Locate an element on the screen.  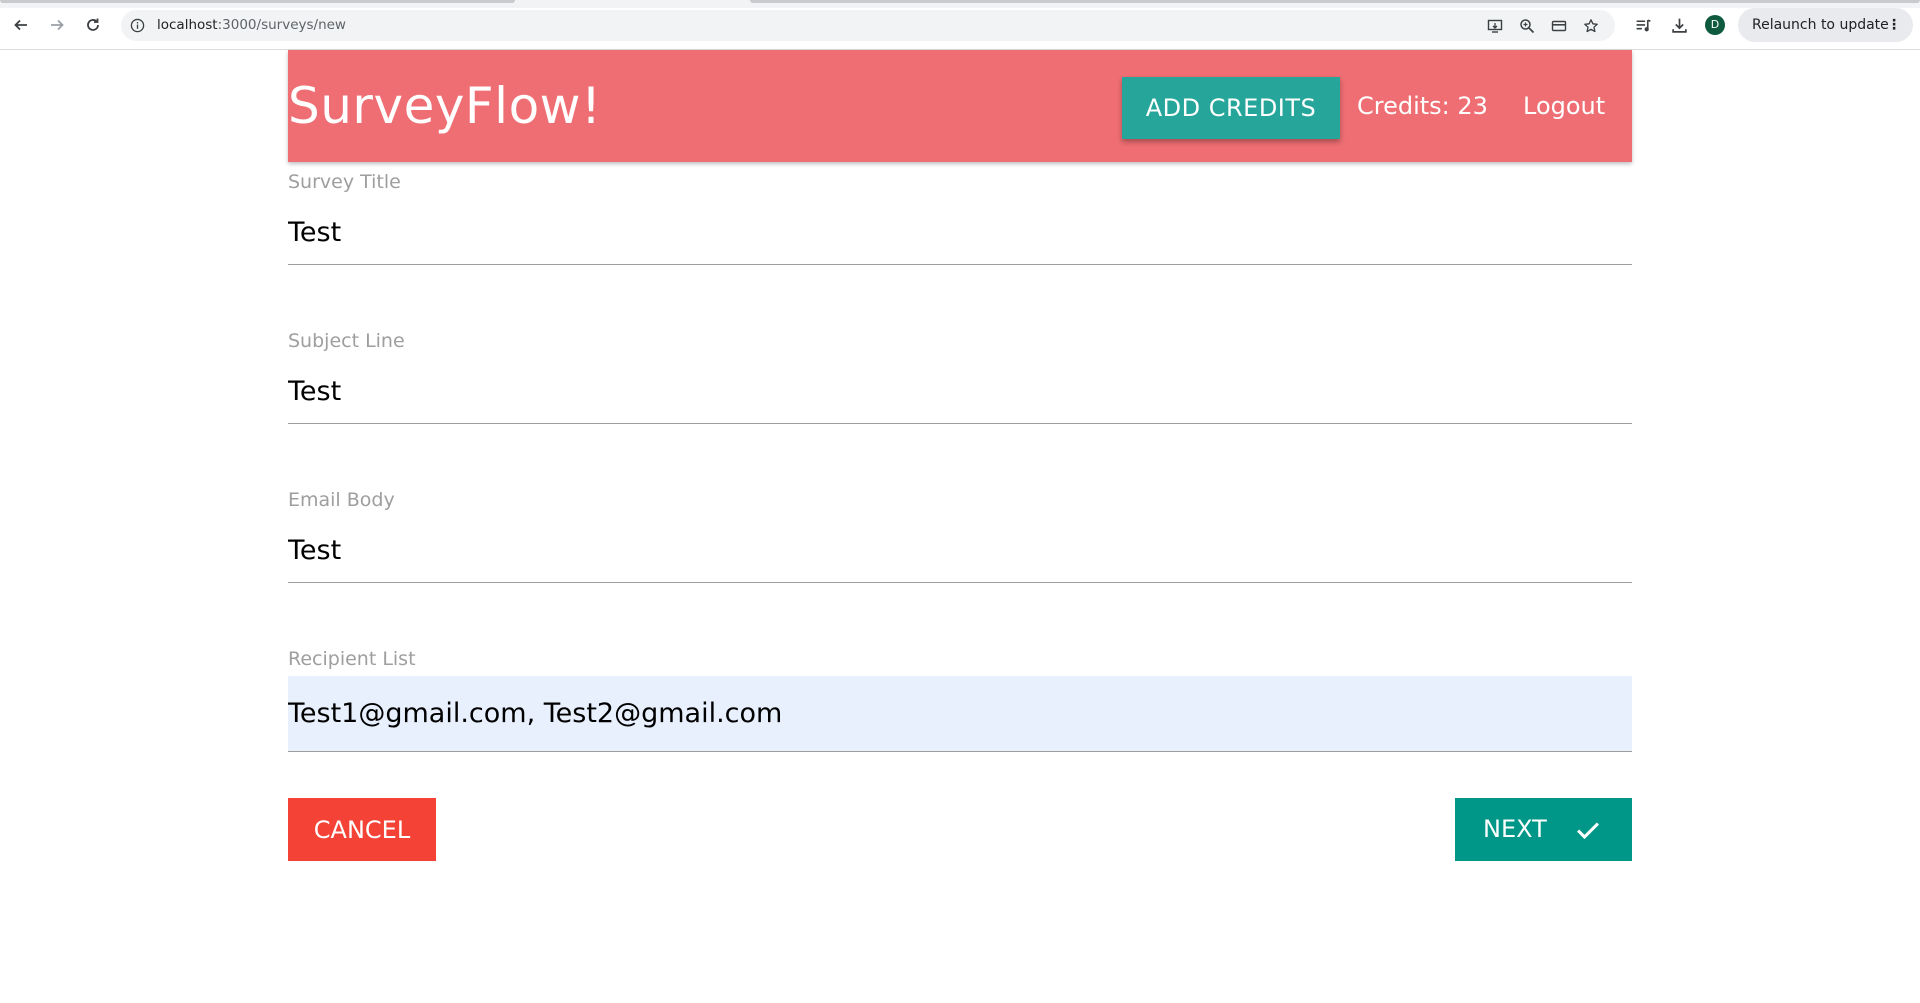
survey-title-label: Survey Title is located at coordinates (344, 182).